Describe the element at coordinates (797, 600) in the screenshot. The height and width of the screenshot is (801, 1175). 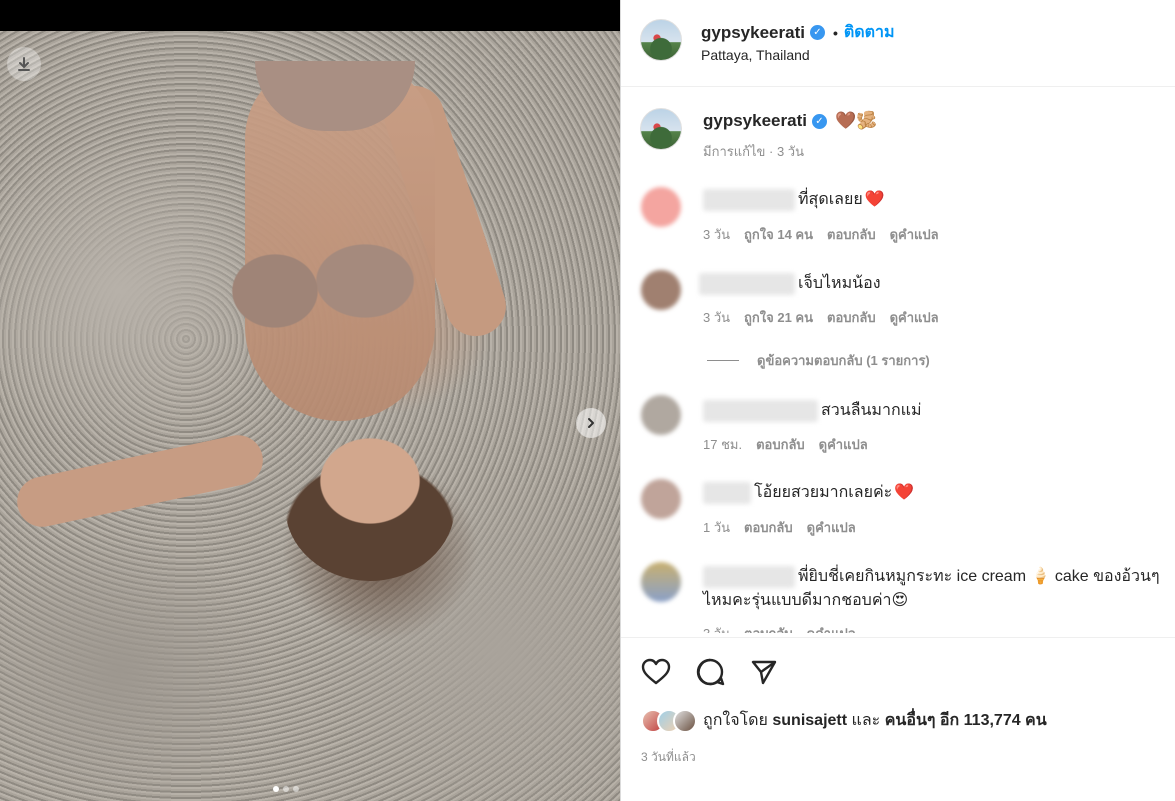
I see `comment-text-line2: ไหมคะรุ่นแบบดีมากชอบค่า` at that location.